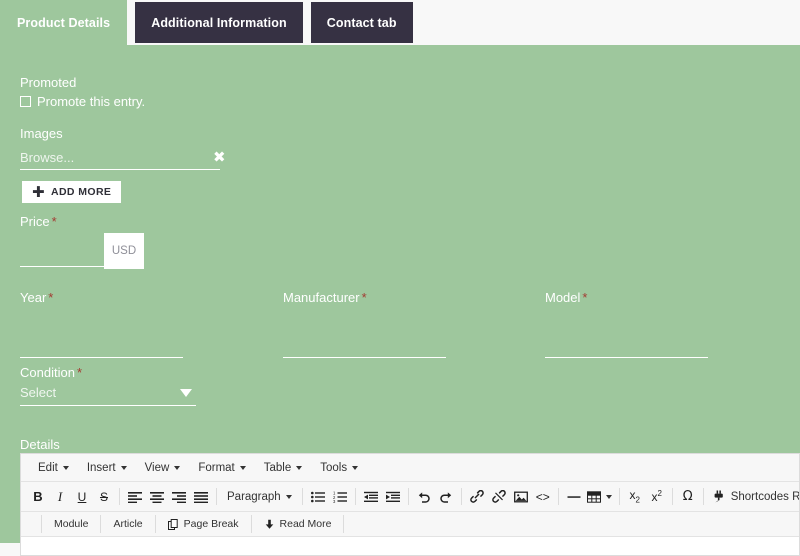 This screenshot has height=556, width=800. I want to click on tab-label: Additional Information, so click(219, 22).